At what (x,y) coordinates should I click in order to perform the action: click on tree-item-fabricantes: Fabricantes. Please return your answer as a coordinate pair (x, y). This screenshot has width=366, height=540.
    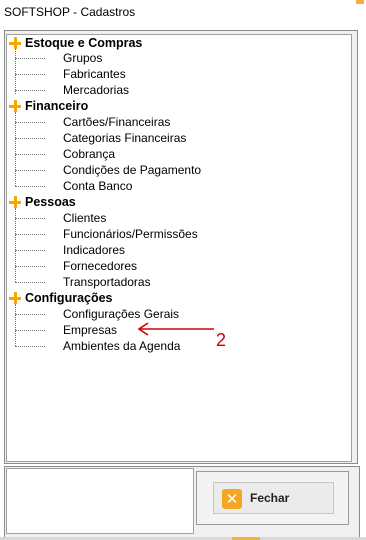
    Looking at the image, I should click on (94, 74).